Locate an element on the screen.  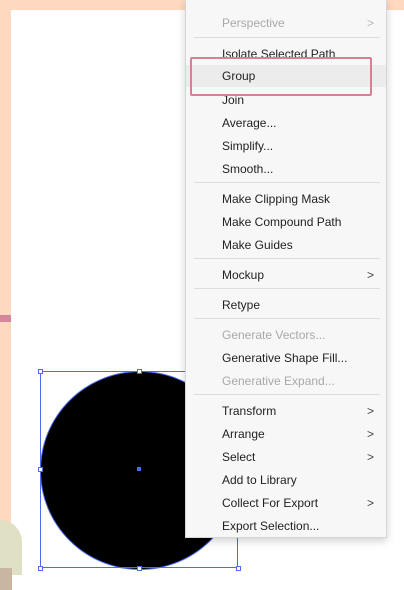
menu-item-mockup: Mockup > is located at coordinates (286, 275).